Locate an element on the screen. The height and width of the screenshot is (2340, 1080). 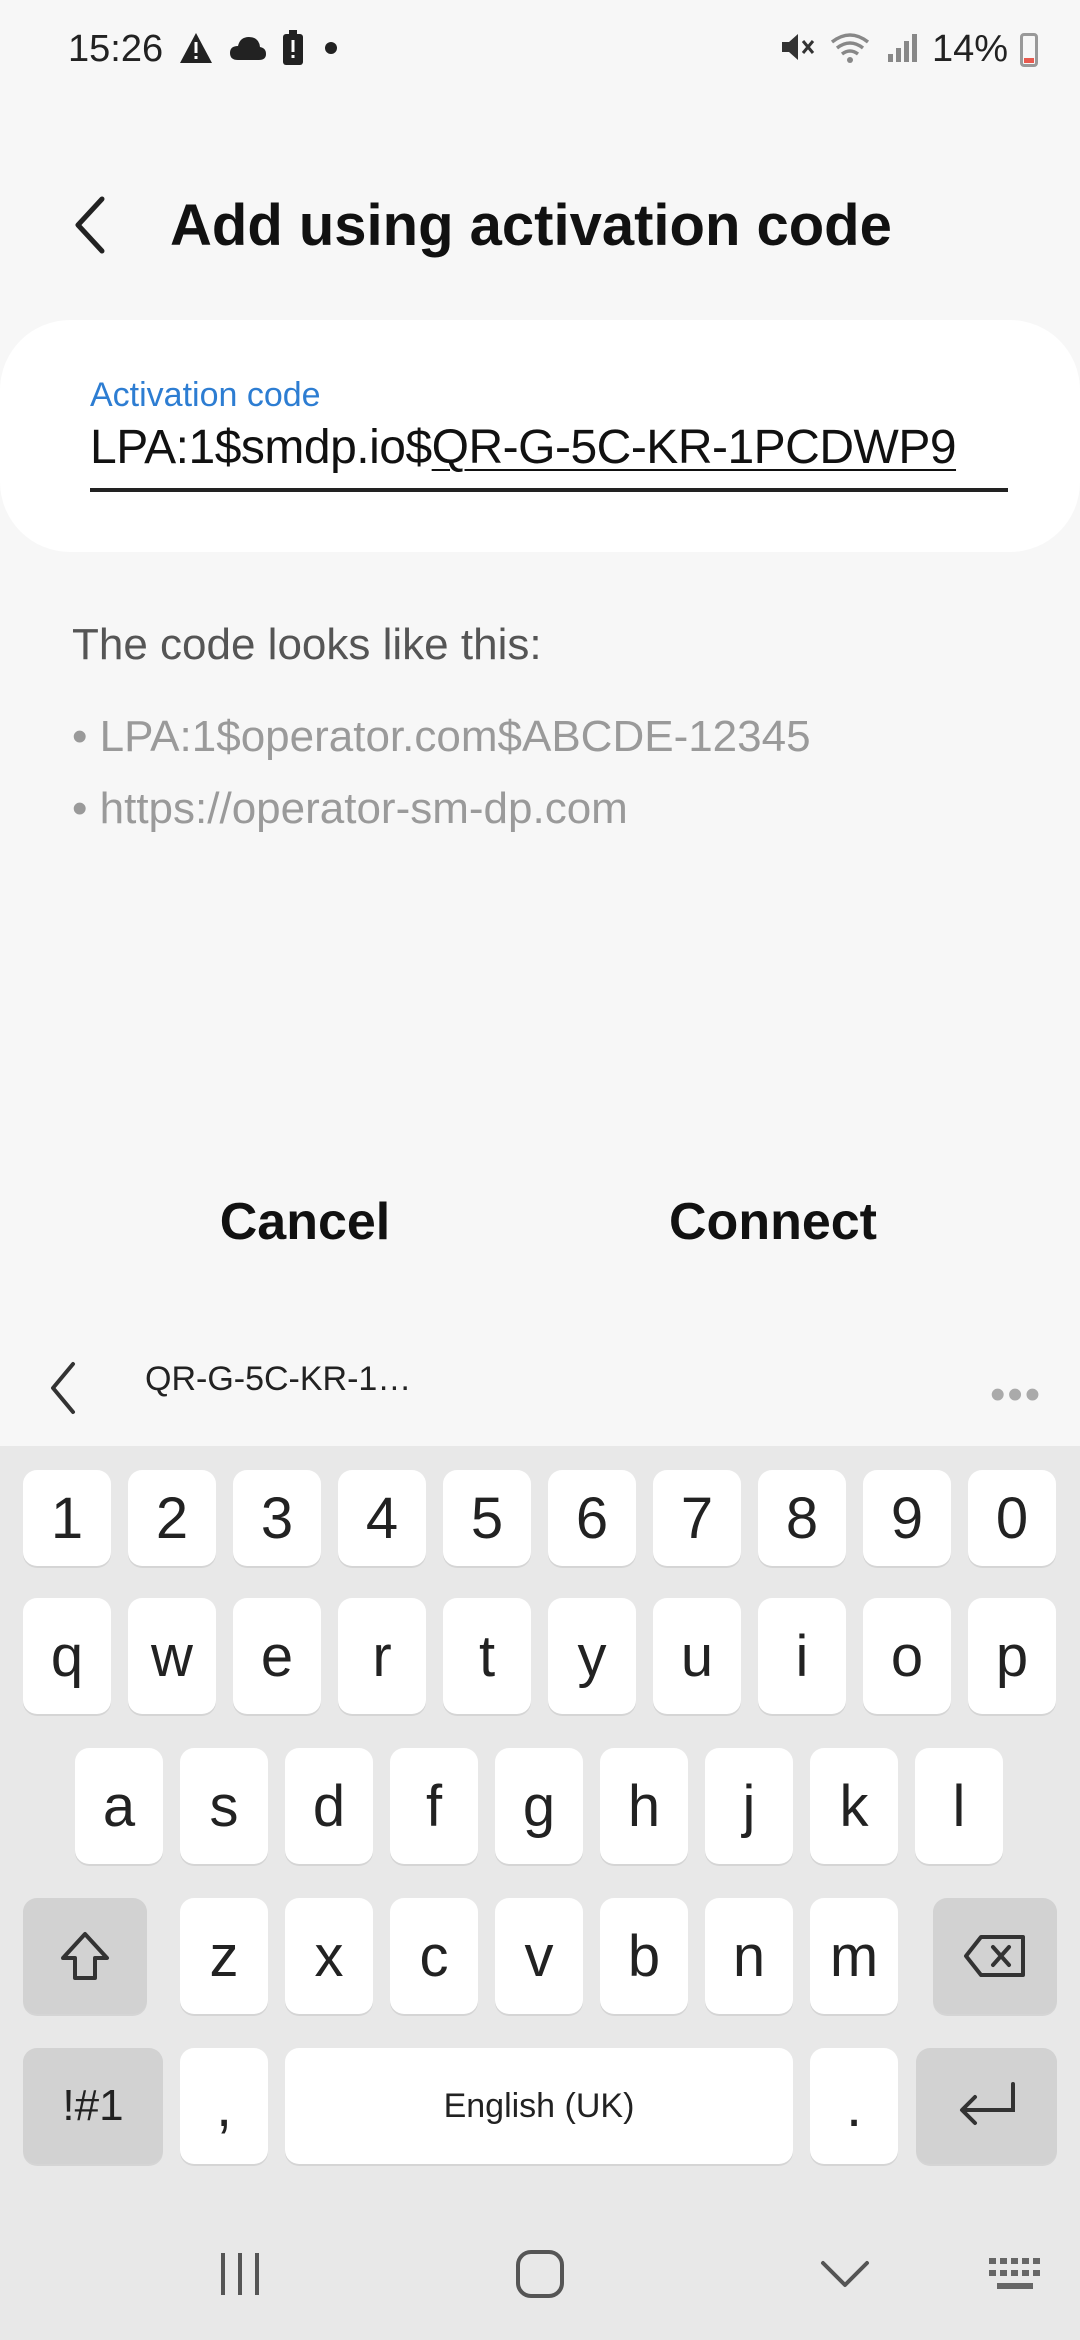
enter-key is located at coordinates (986, 2106).